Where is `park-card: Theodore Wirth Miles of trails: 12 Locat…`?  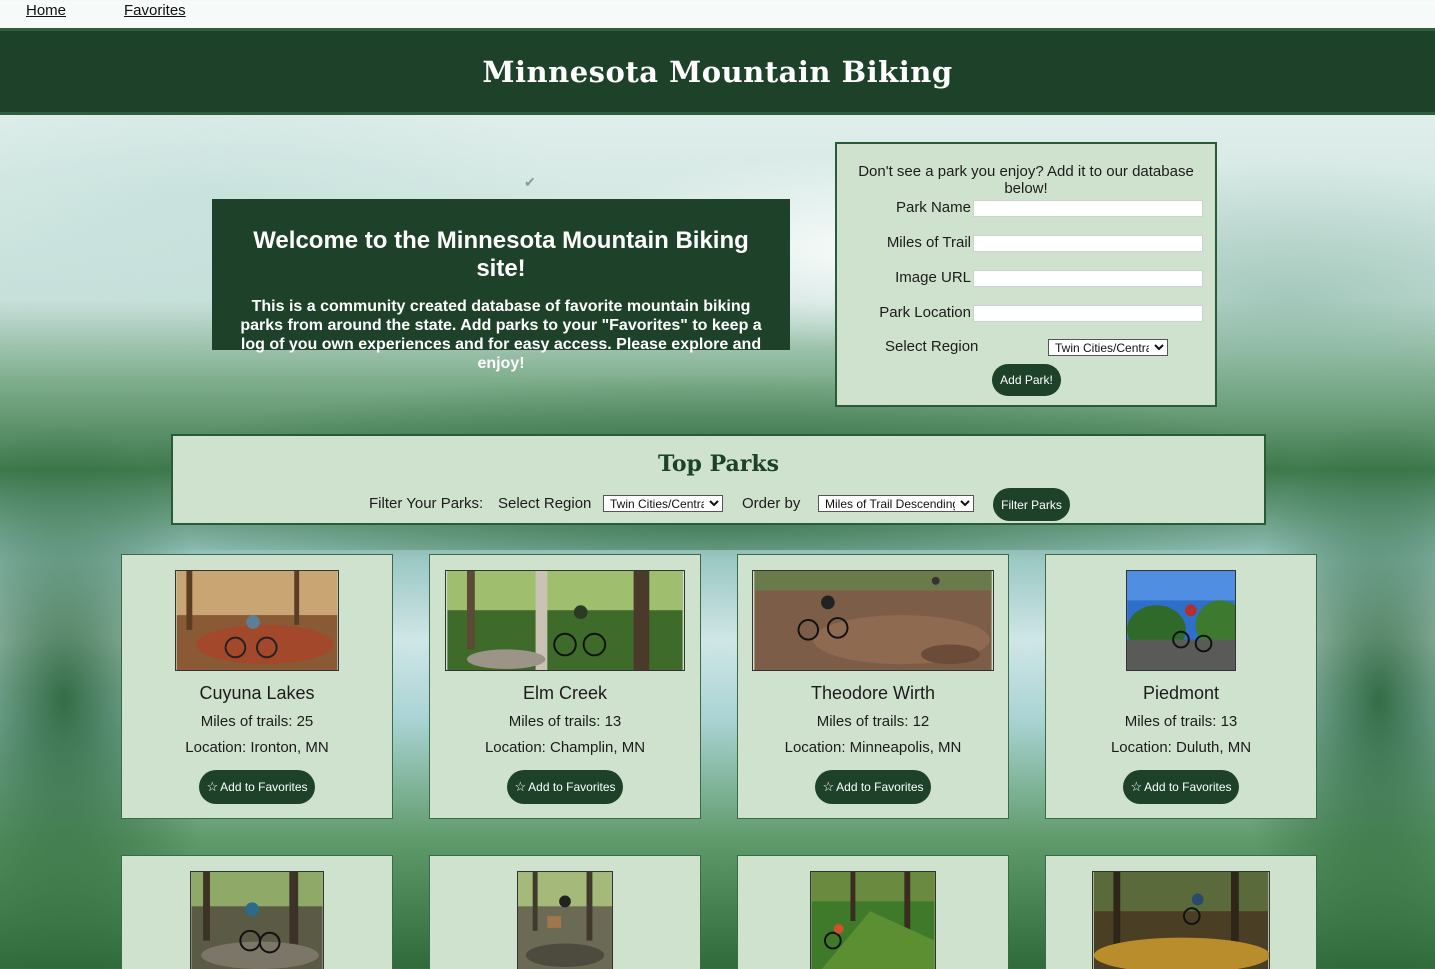 park-card: Theodore Wirth Miles of trails: 12 Locat… is located at coordinates (873, 686).